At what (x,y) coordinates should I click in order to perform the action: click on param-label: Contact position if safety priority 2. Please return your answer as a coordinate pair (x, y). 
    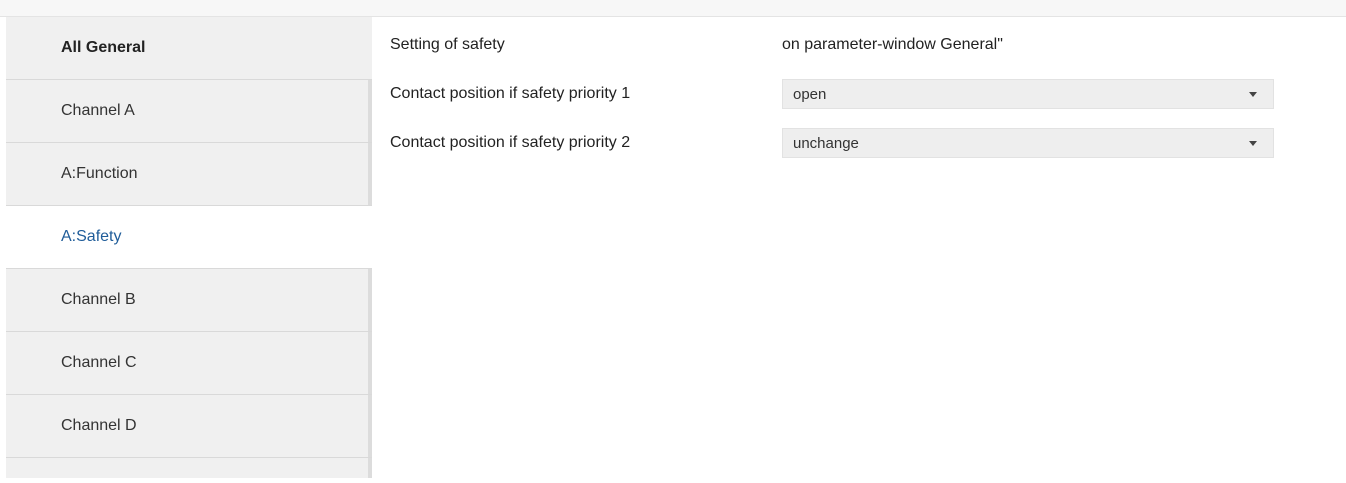
    Looking at the image, I should click on (510, 142).